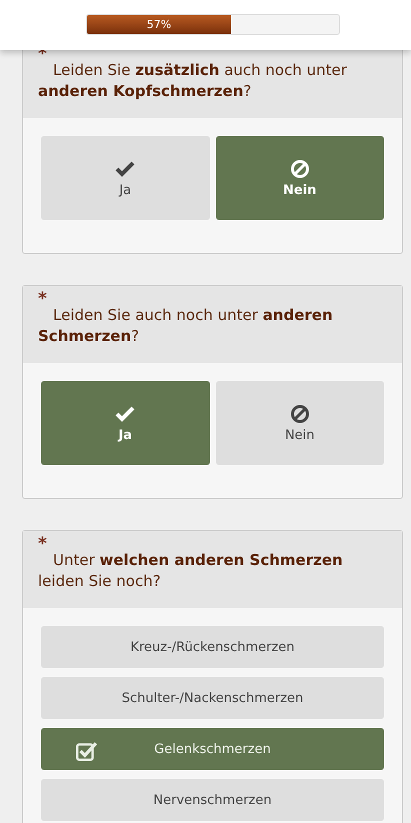 This screenshot has height=823, width=411. What do you see at coordinates (186, 326) in the screenshot?
I see `question-text: Leiden Sie auch noch unter anderen Schmerzen?` at bounding box center [186, 326].